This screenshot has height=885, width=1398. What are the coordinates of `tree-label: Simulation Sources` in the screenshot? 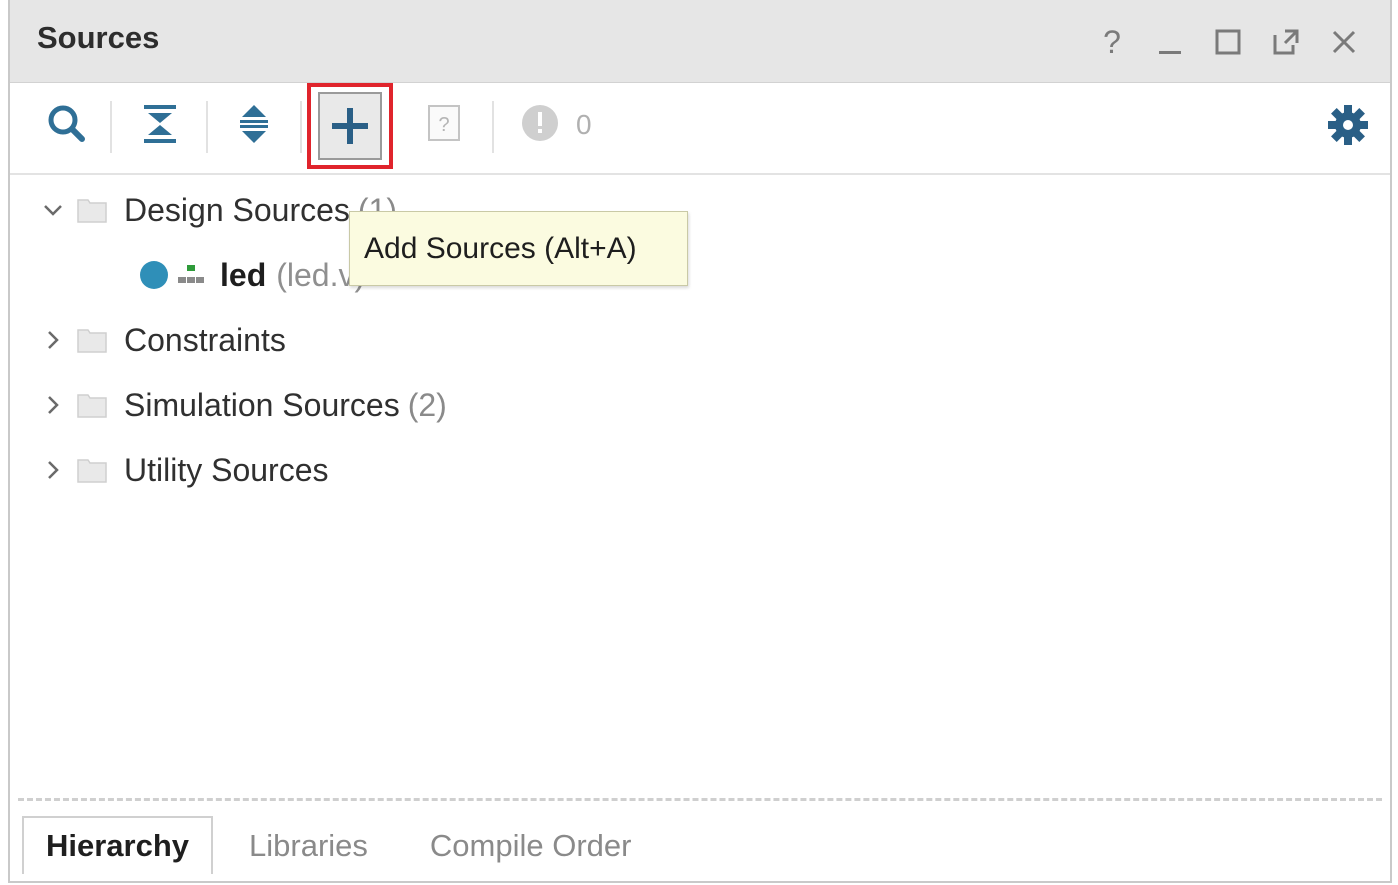 It's located at (262, 404).